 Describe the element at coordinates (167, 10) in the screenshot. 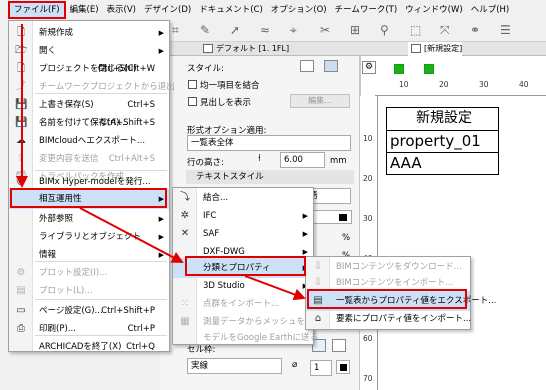

I see `menu-design: デザイン(D)` at that location.